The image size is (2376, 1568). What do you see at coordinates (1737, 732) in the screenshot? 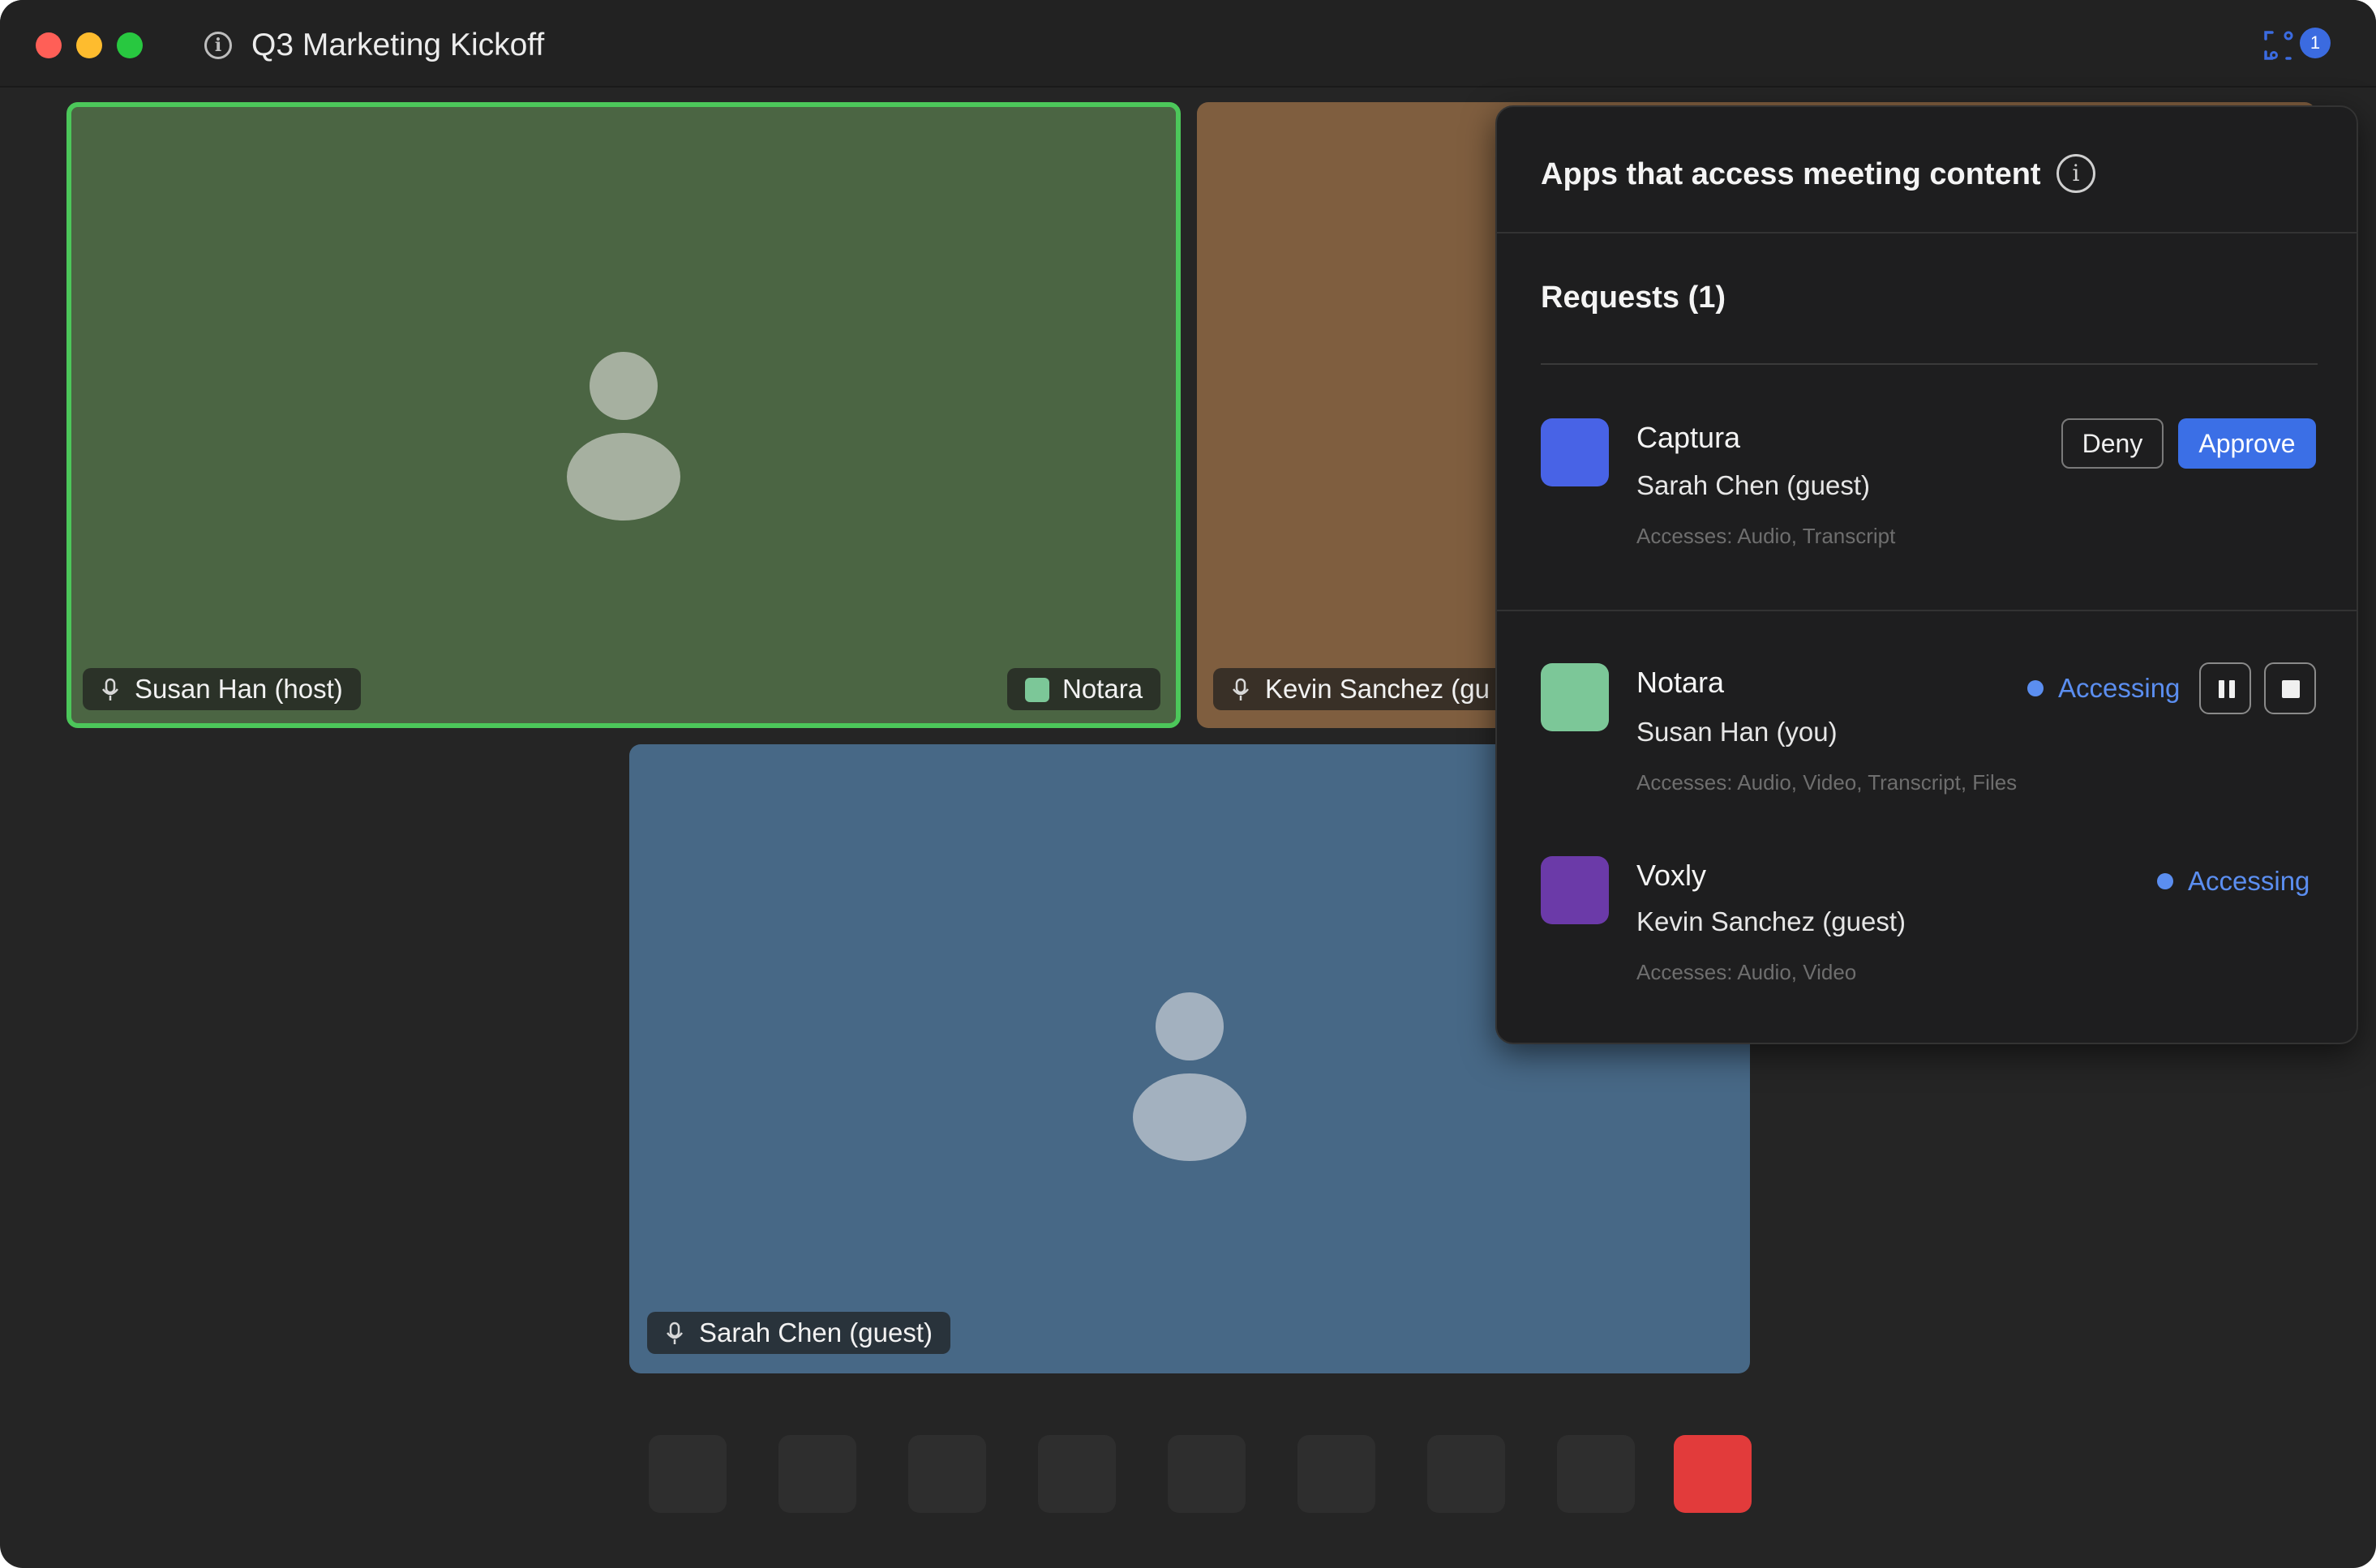
I see `app-owner: Susan Han (you)` at bounding box center [1737, 732].